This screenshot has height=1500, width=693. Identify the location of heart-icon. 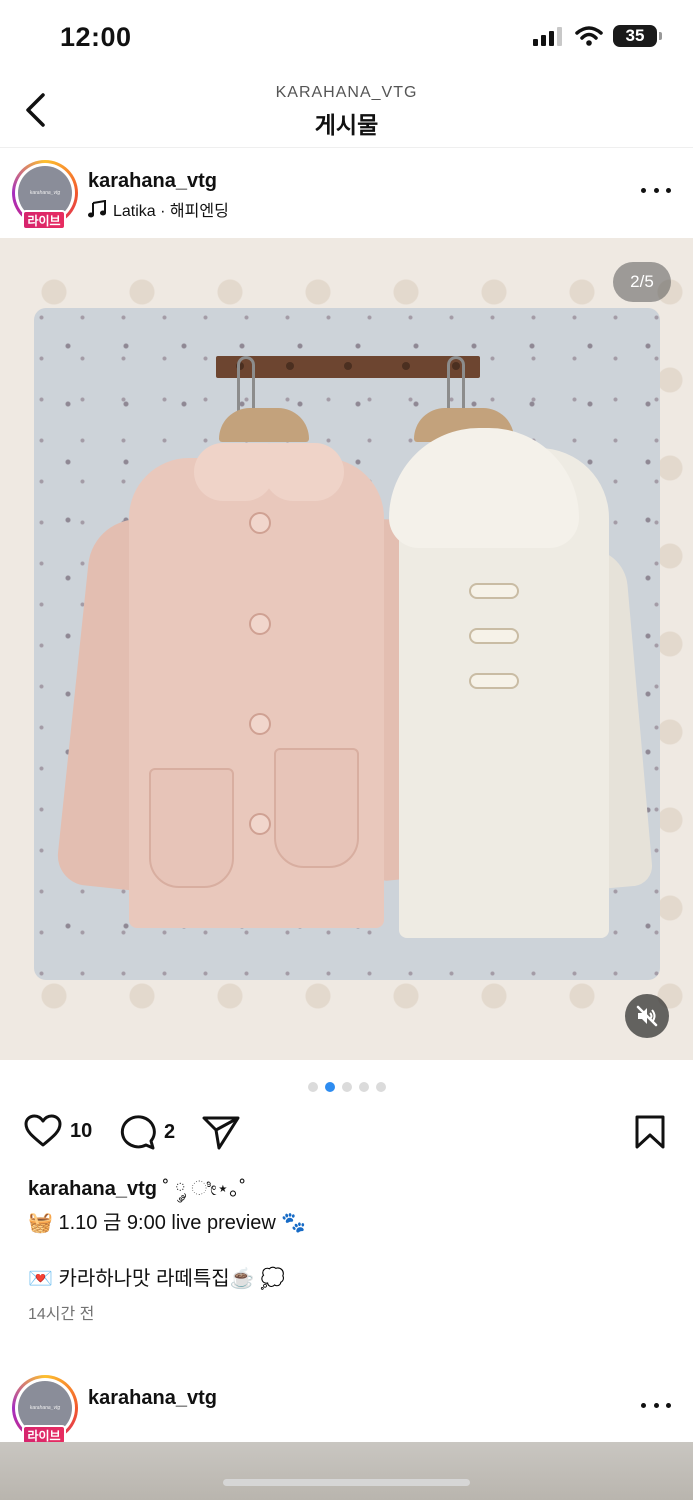
(43, 1130).